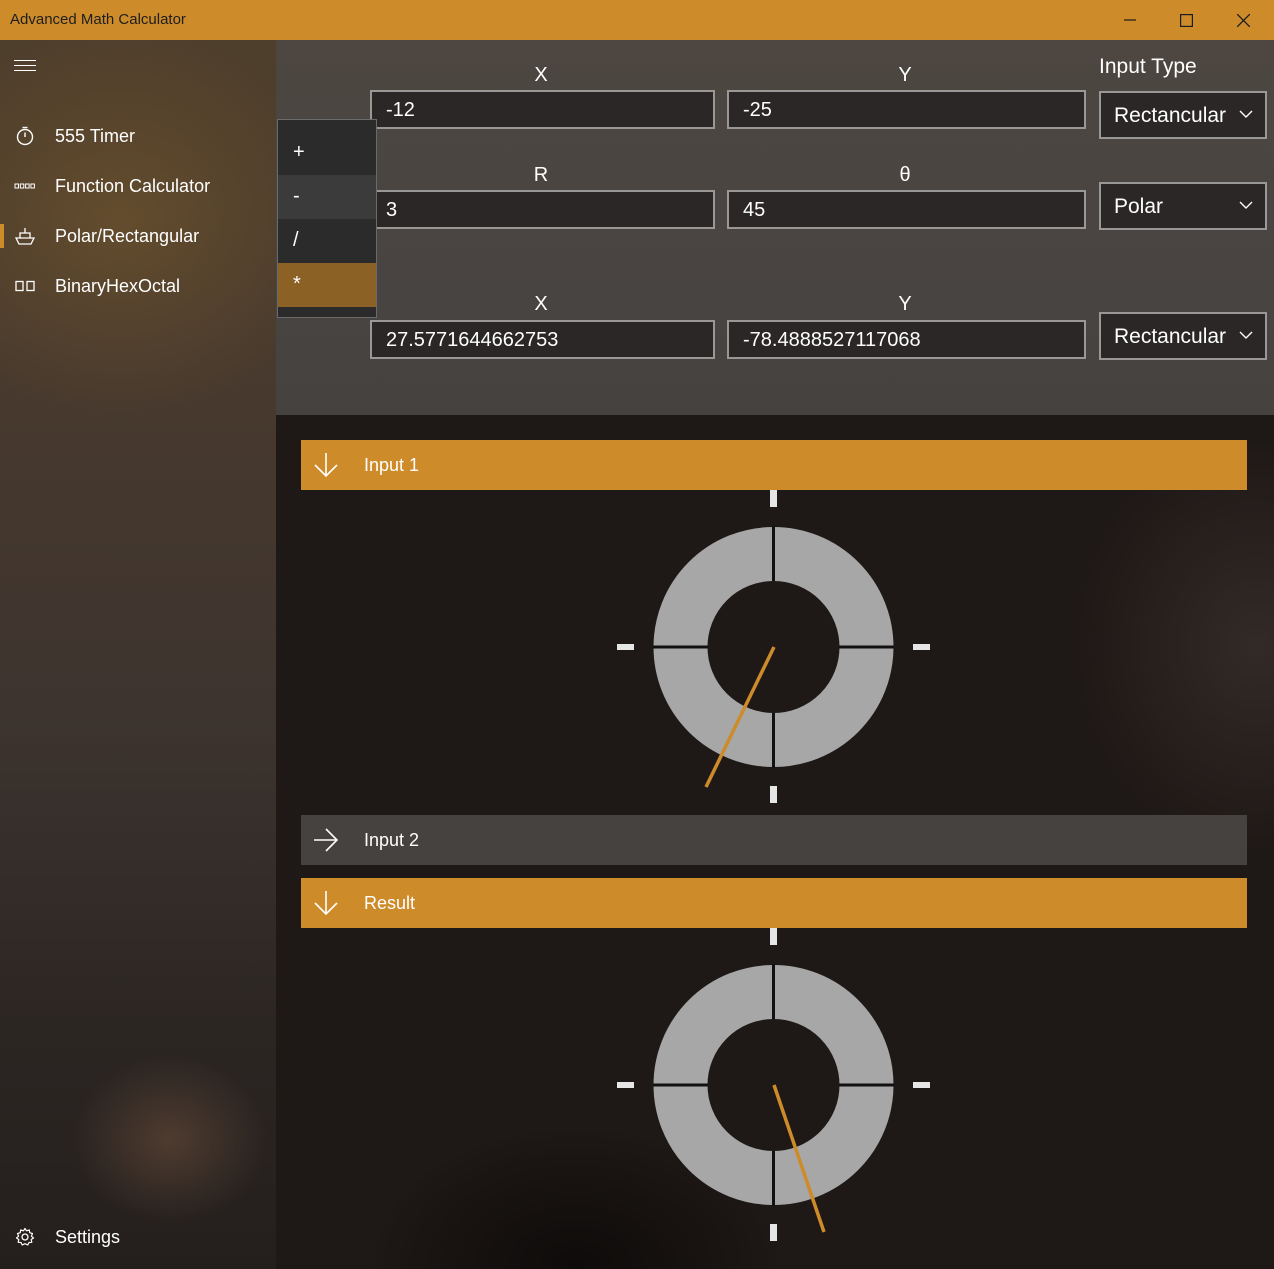 This screenshot has width=1274, height=1269. Describe the element at coordinates (637, 20) in the screenshot. I see `title-bar: Advanced Math Calculator` at that location.